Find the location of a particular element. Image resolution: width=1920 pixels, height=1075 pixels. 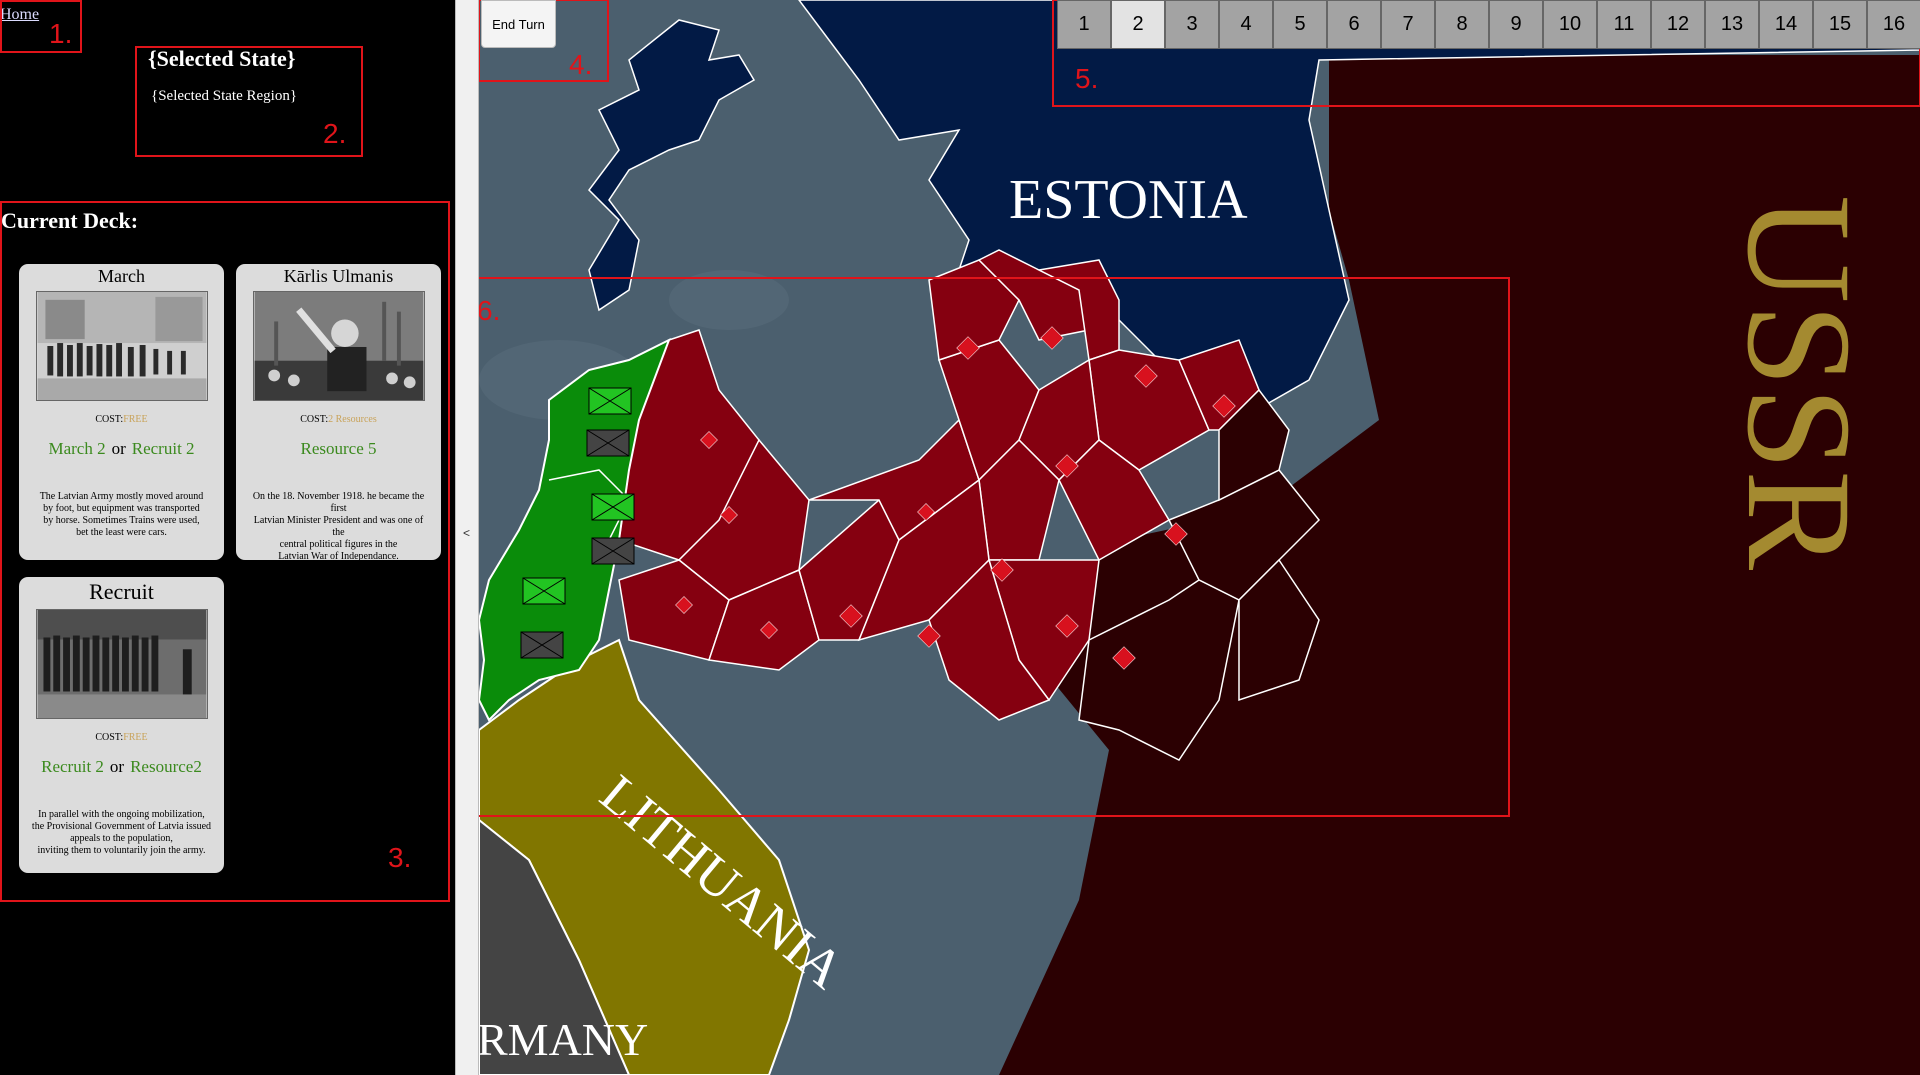

annotation-number-2: 2. is located at coordinates (335, 133).